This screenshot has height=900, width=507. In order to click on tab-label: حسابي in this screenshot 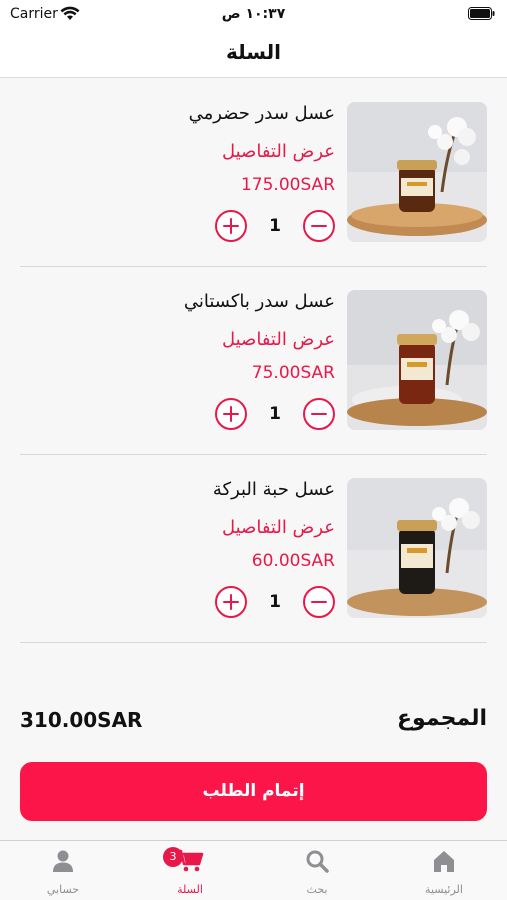, I will do `click(63, 889)`.